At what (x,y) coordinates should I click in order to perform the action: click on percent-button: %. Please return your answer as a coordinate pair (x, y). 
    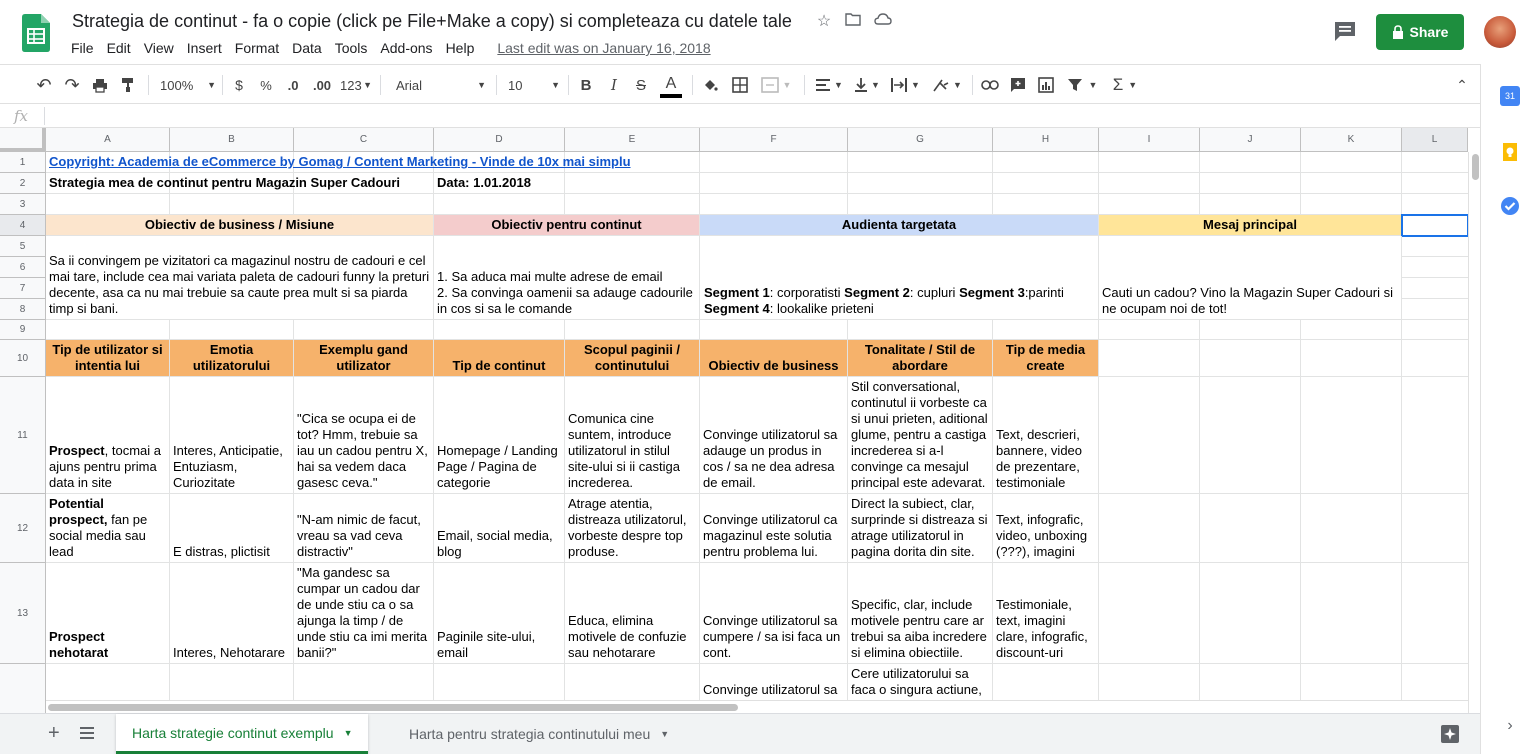
    Looking at the image, I should click on (266, 85).